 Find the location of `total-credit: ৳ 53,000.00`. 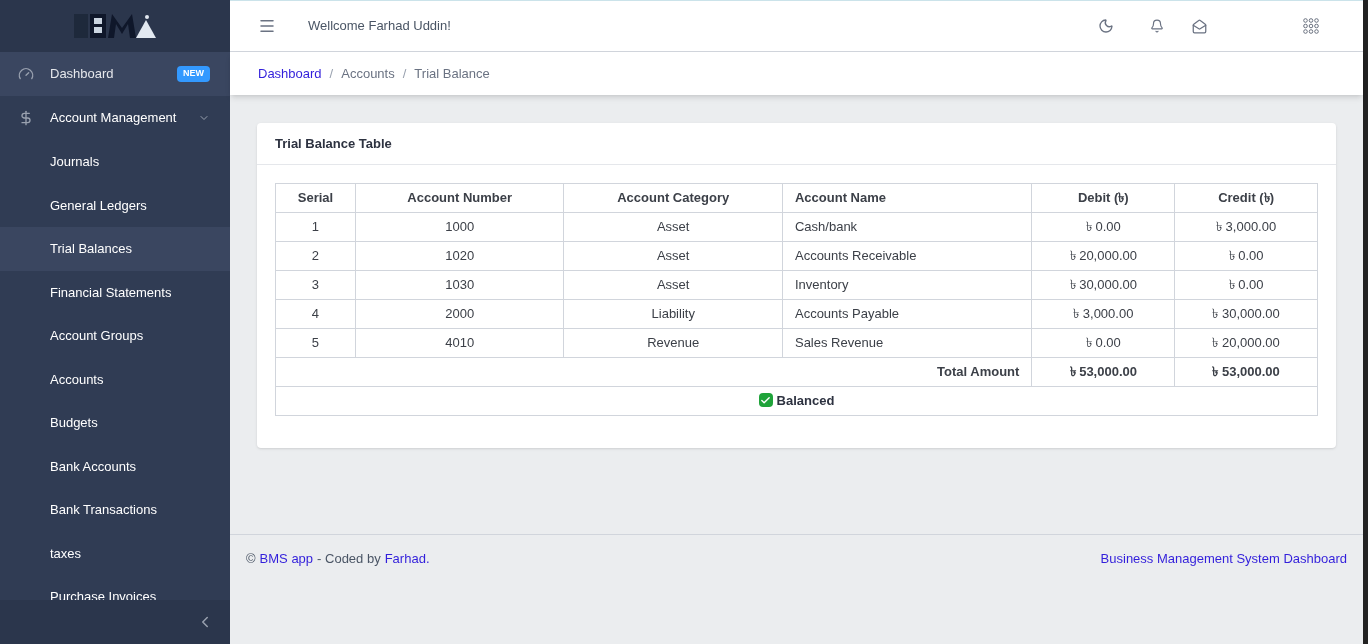

total-credit: ৳ 53,000.00 is located at coordinates (1246, 372).